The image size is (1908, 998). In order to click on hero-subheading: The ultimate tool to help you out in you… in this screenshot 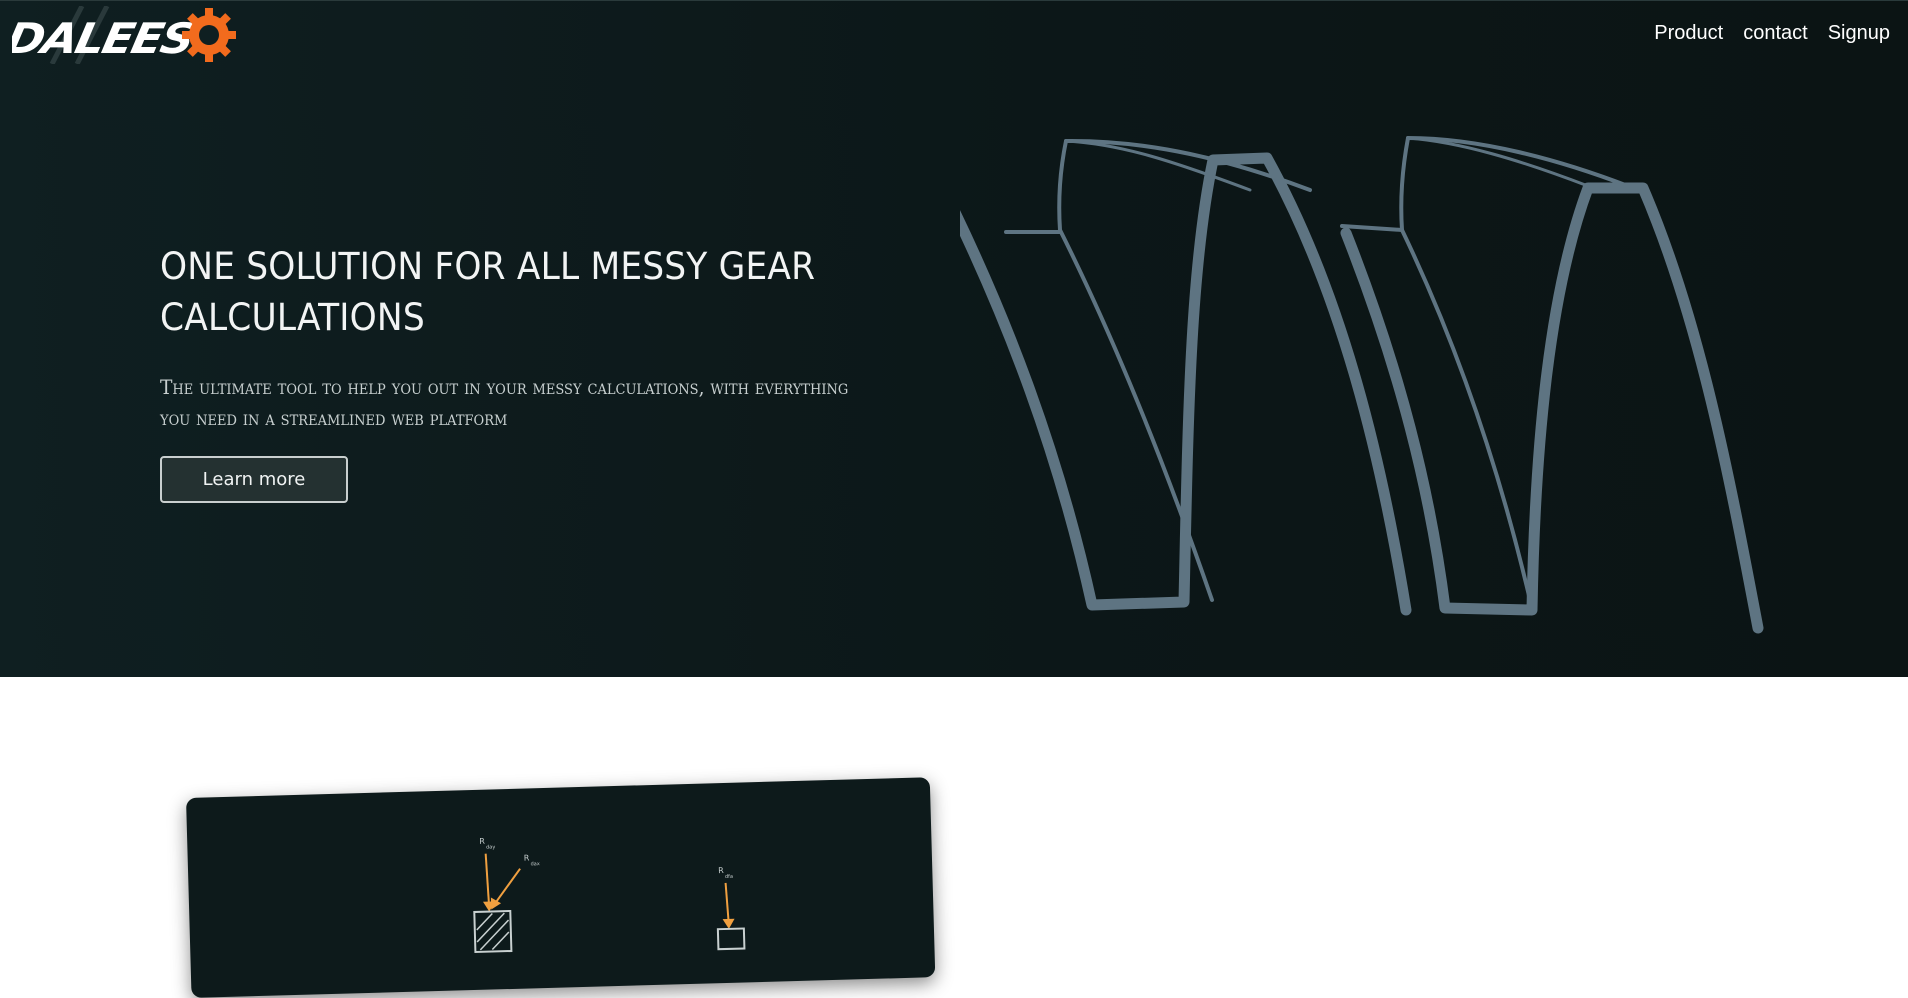, I will do `click(504, 402)`.